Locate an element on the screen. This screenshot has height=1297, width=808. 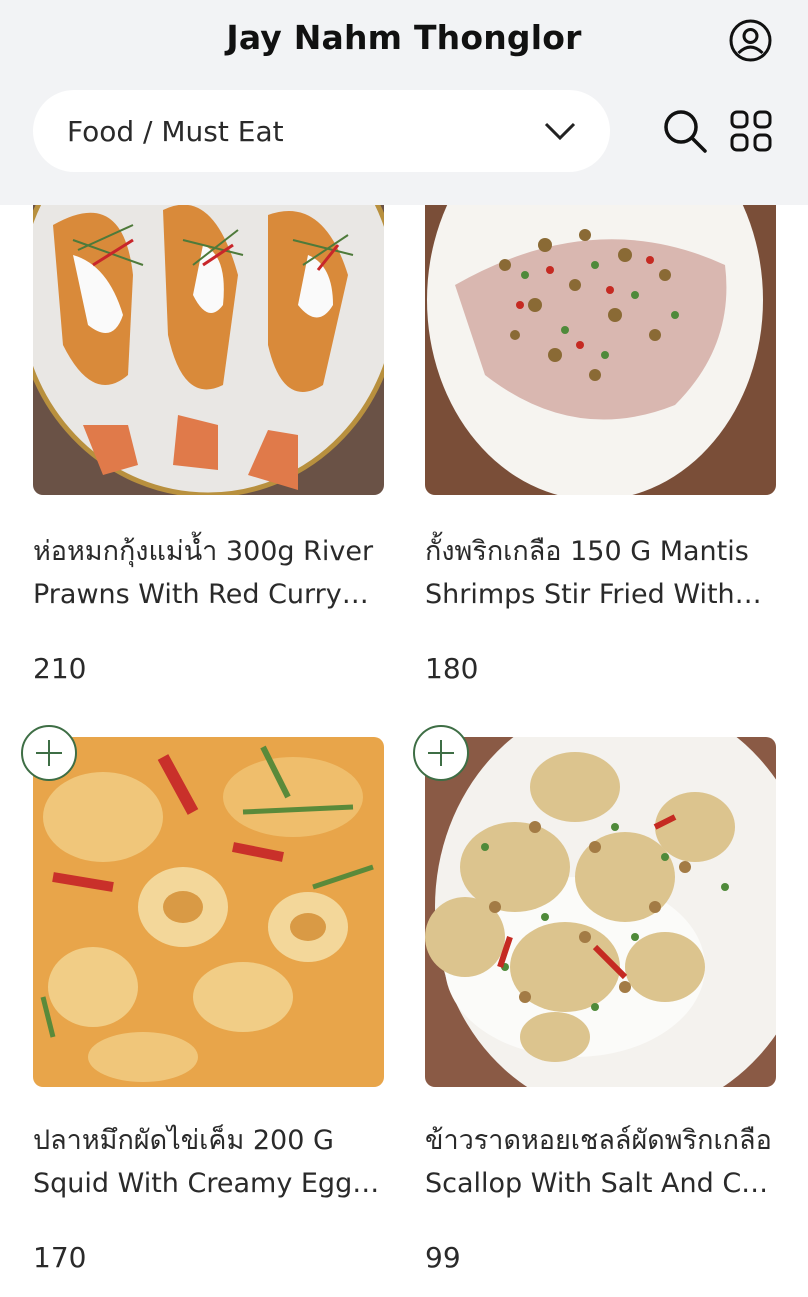
user-circle-icon is located at coordinates (750, 40).